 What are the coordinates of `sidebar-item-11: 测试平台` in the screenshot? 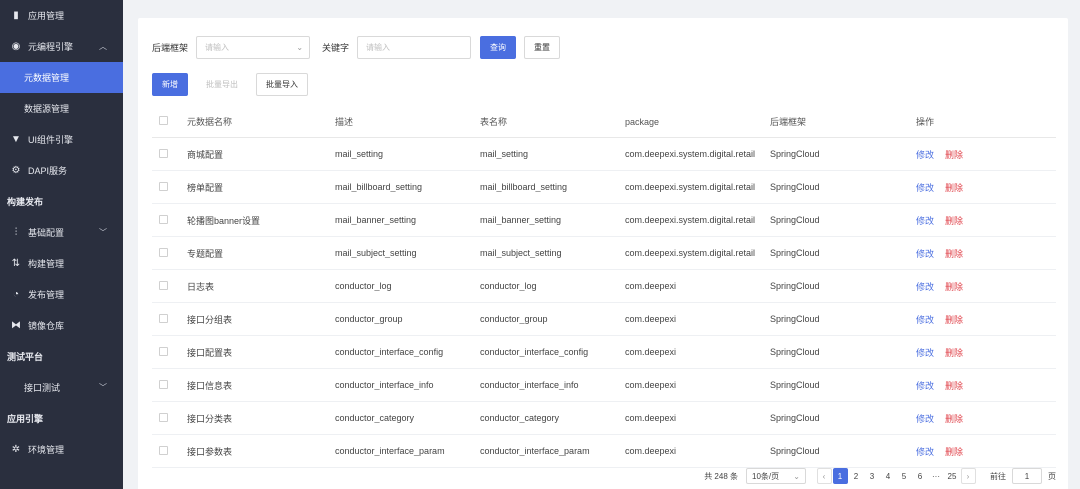 It's located at (61, 356).